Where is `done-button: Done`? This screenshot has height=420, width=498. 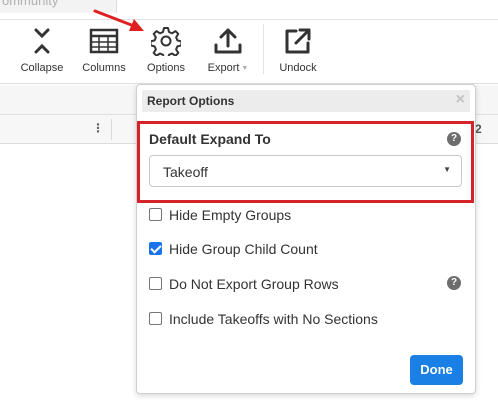 done-button: Done is located at coordinates (436, 370).